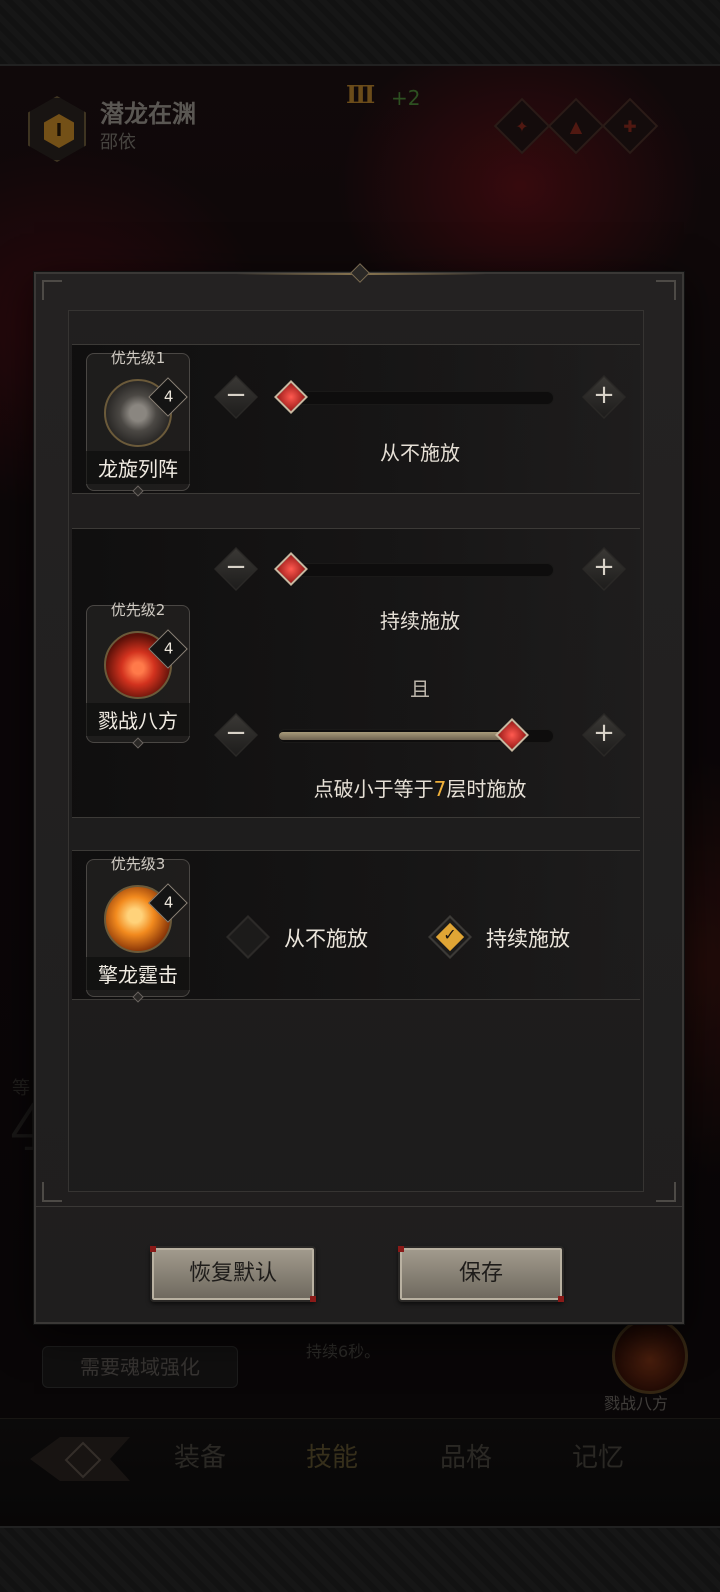 This screenshot has width=720, height=1592. Describe the element at coordinates (138, 423) in the screenshot. I see `skill-slot-1: 优先级1 4 龙旋列阵` at that location.